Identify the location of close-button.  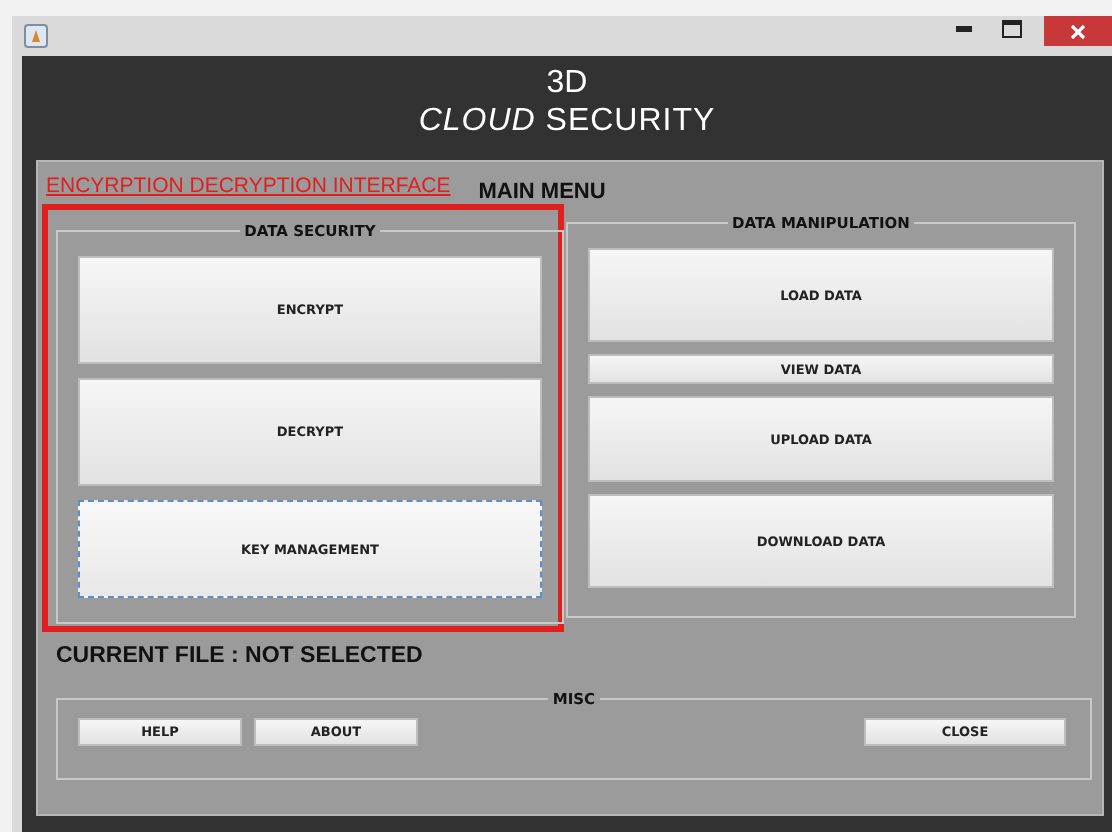
(1078, 31).